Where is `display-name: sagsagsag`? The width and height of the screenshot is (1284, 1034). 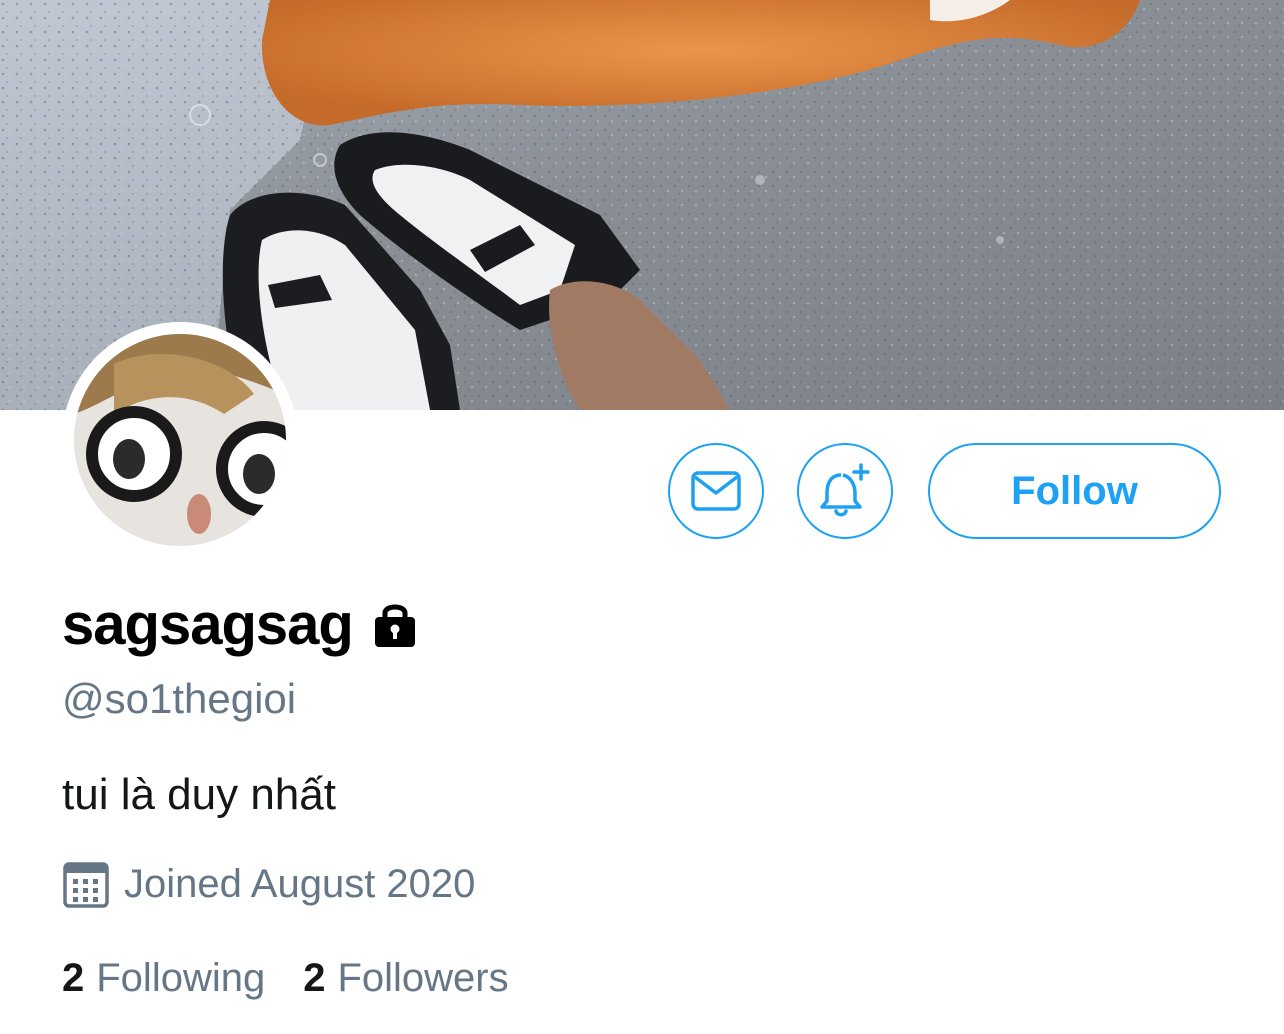
display-name: sagsagsag is located at coordinates (208, 624).